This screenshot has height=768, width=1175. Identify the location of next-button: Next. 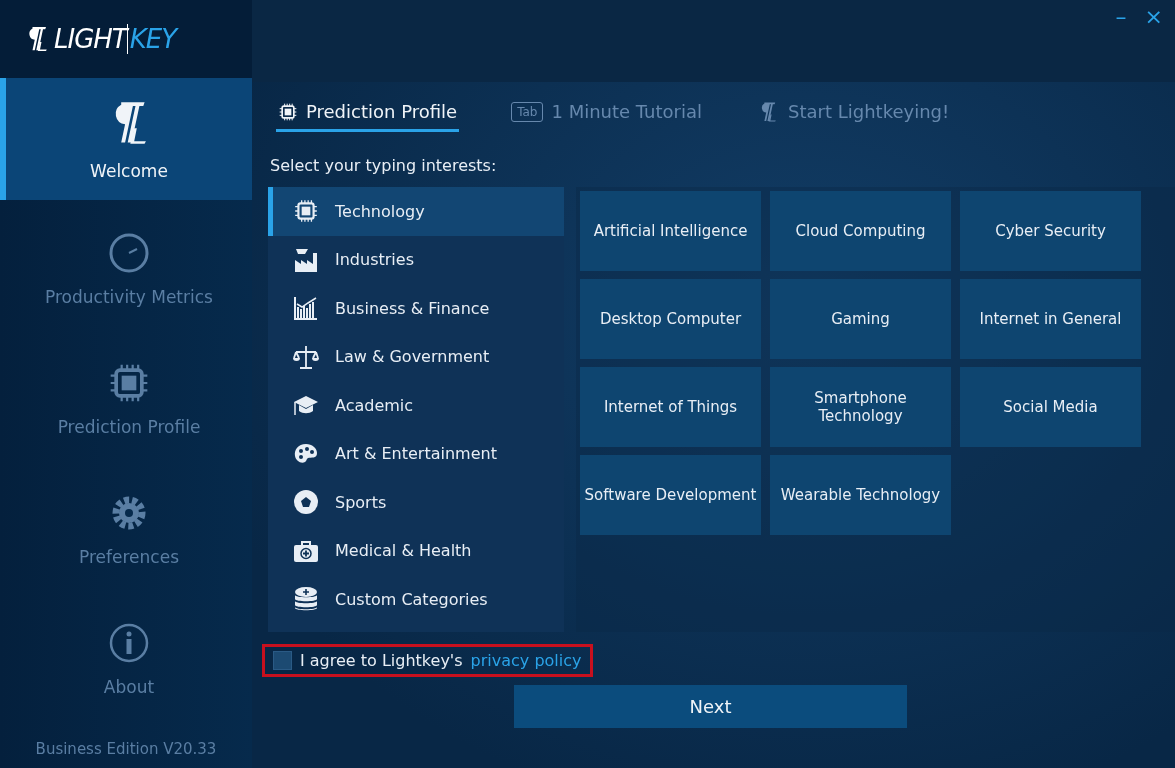
(710, 706).